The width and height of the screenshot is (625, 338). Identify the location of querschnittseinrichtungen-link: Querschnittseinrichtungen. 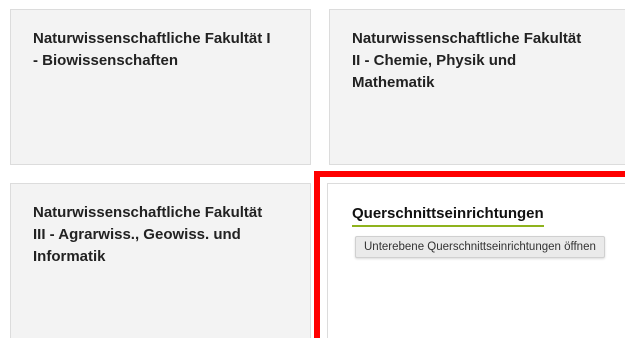
(448, 215).